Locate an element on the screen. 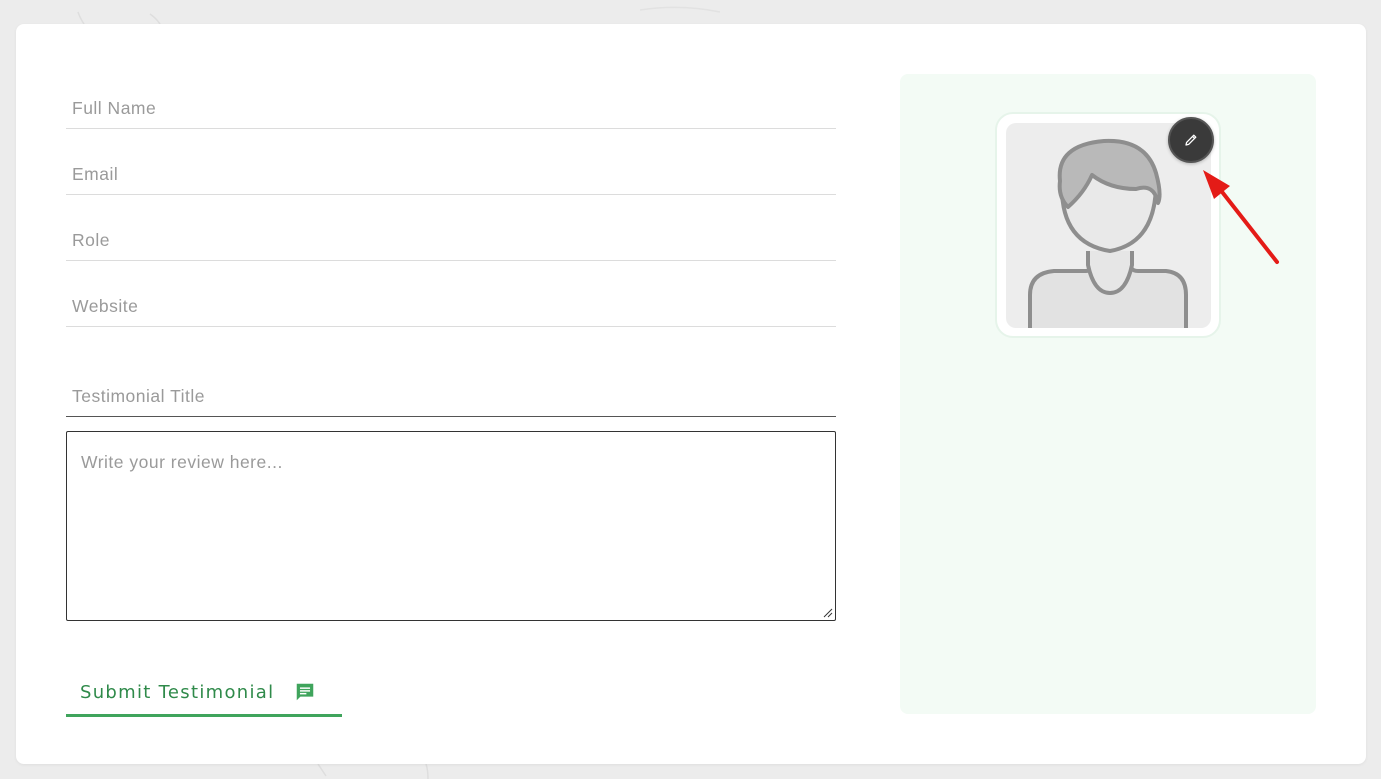 This screenshot has height=779, width=1381. website-input is located at coordinates (451, 306).